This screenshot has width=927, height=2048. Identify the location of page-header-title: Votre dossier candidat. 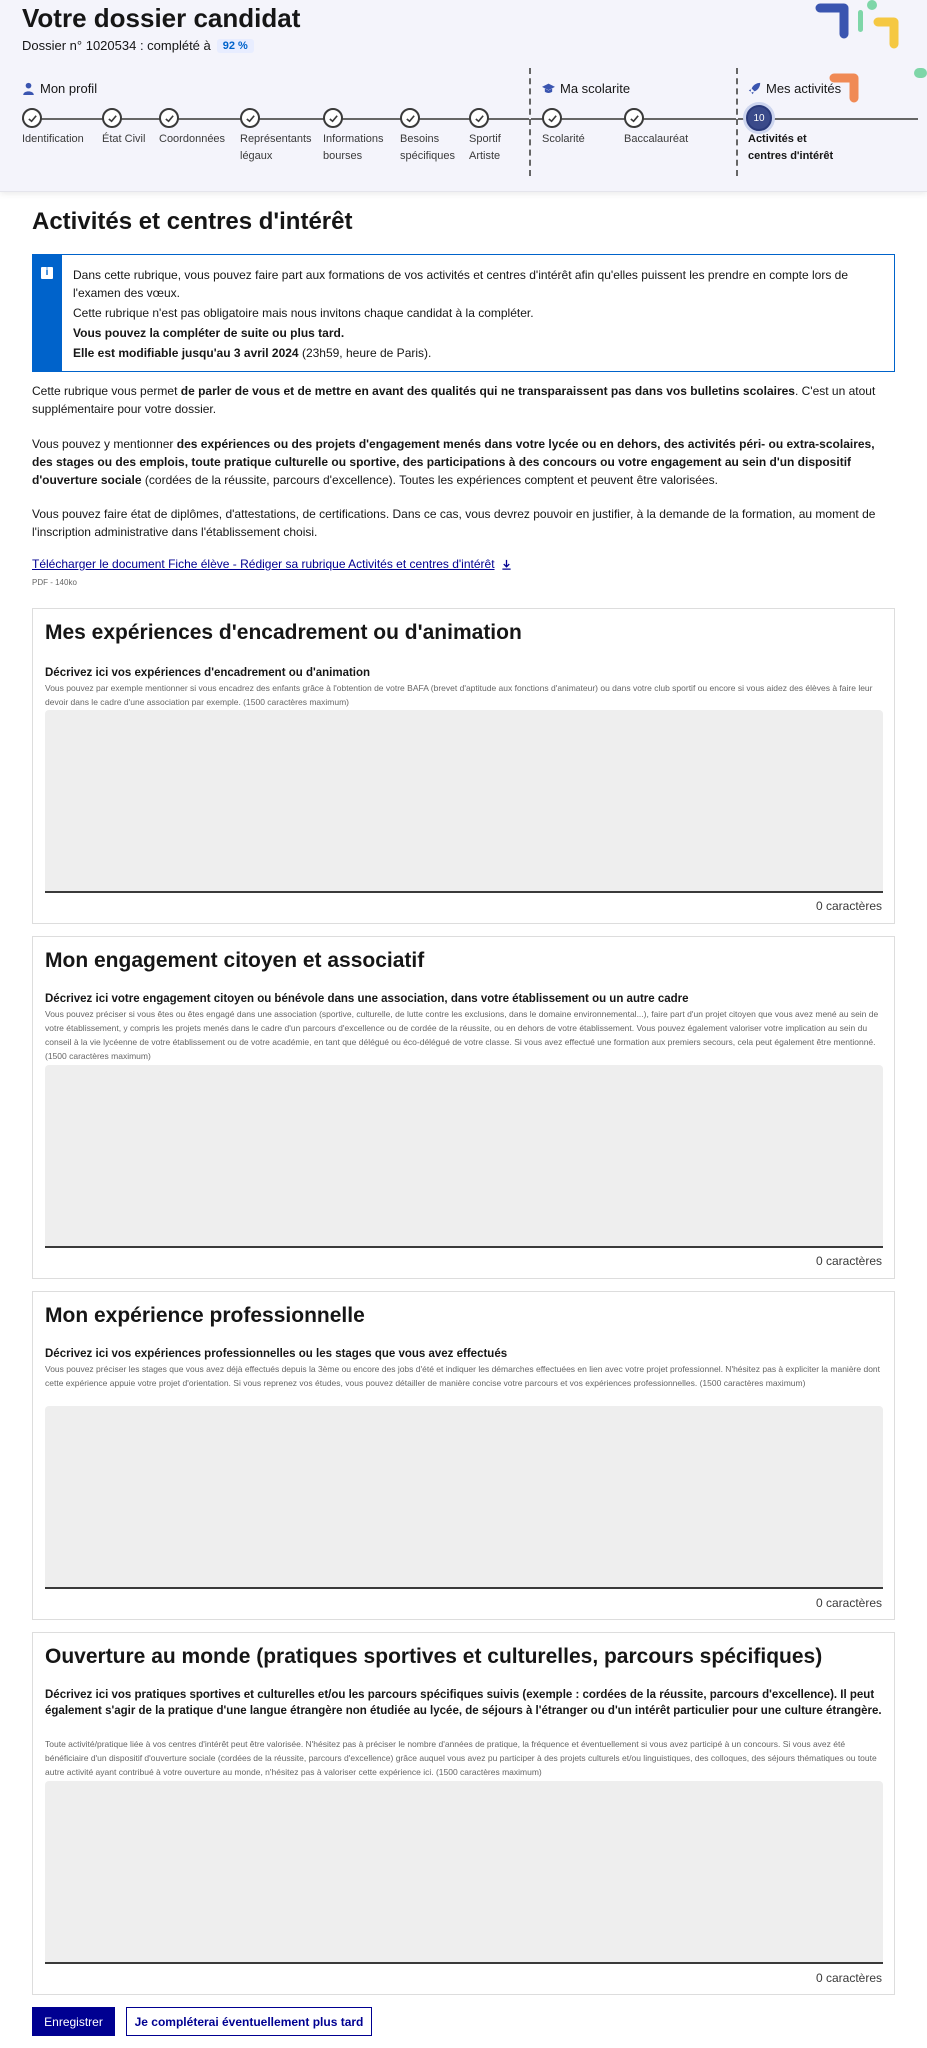
(161, 18).